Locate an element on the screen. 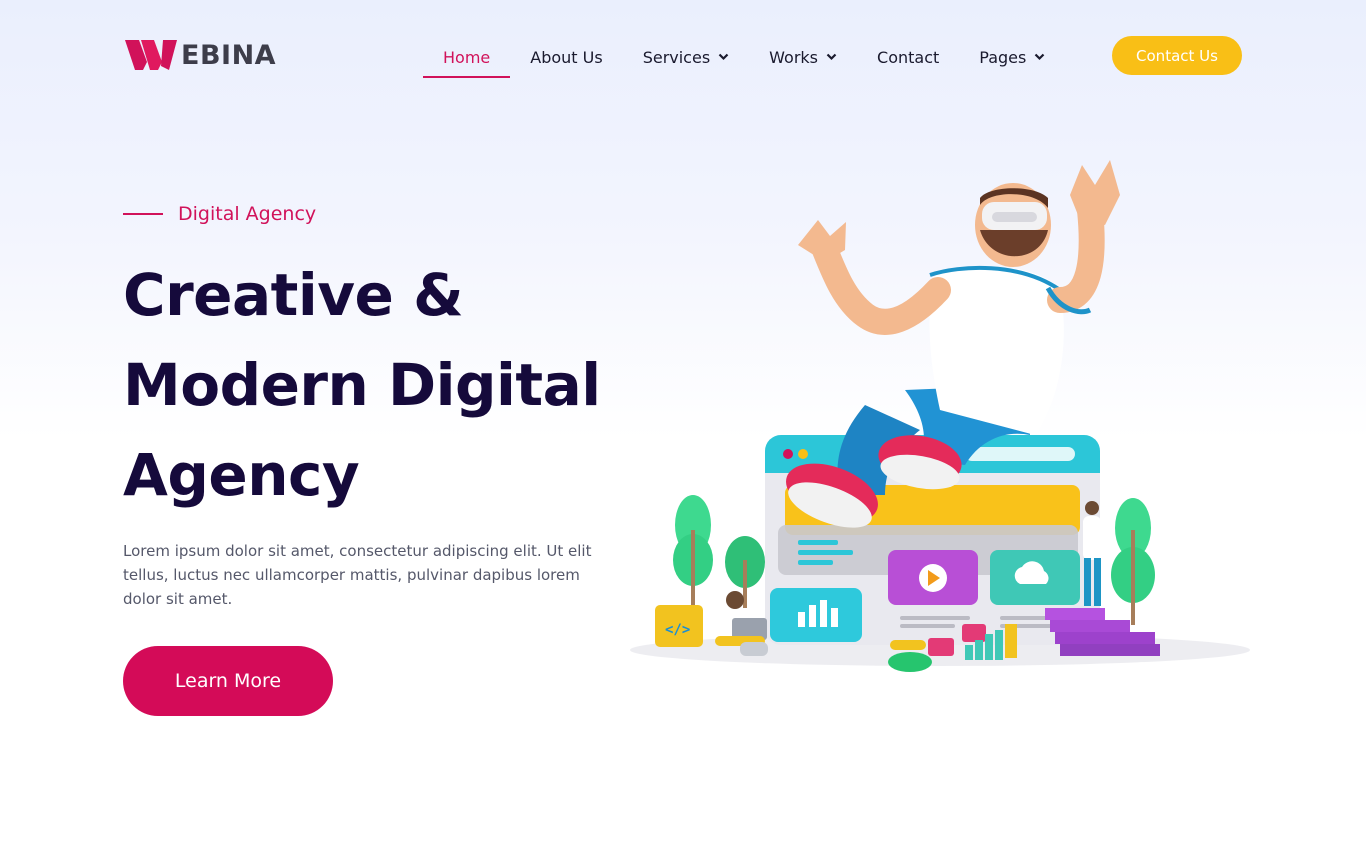  stairs-graphic is located at coordinates (1102, 632).